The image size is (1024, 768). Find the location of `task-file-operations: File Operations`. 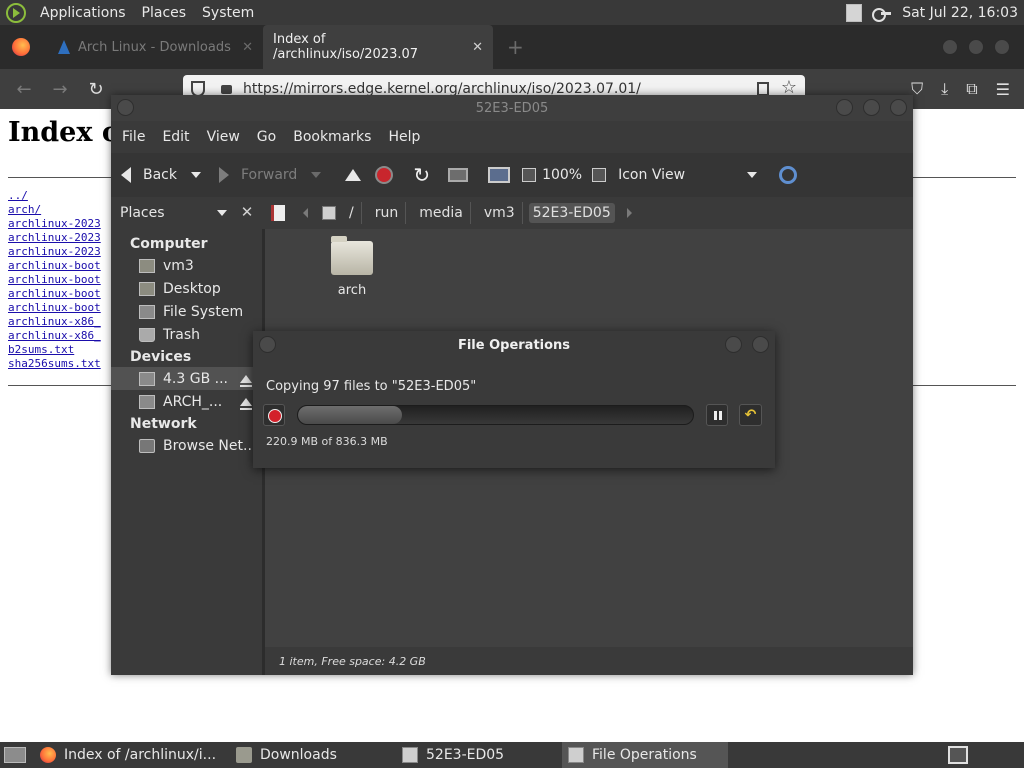

task-file-operations: File Operations is located at coordinates (645, 755).